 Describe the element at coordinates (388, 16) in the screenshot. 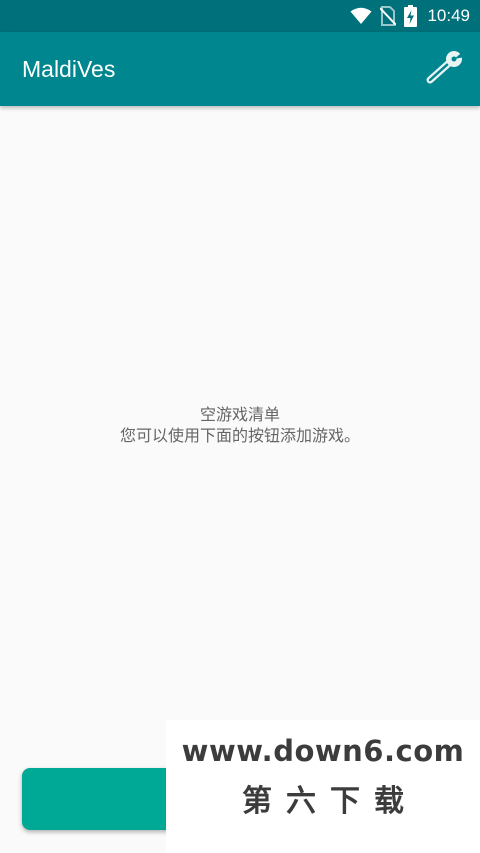

I see `no-sim-icon` at that location.